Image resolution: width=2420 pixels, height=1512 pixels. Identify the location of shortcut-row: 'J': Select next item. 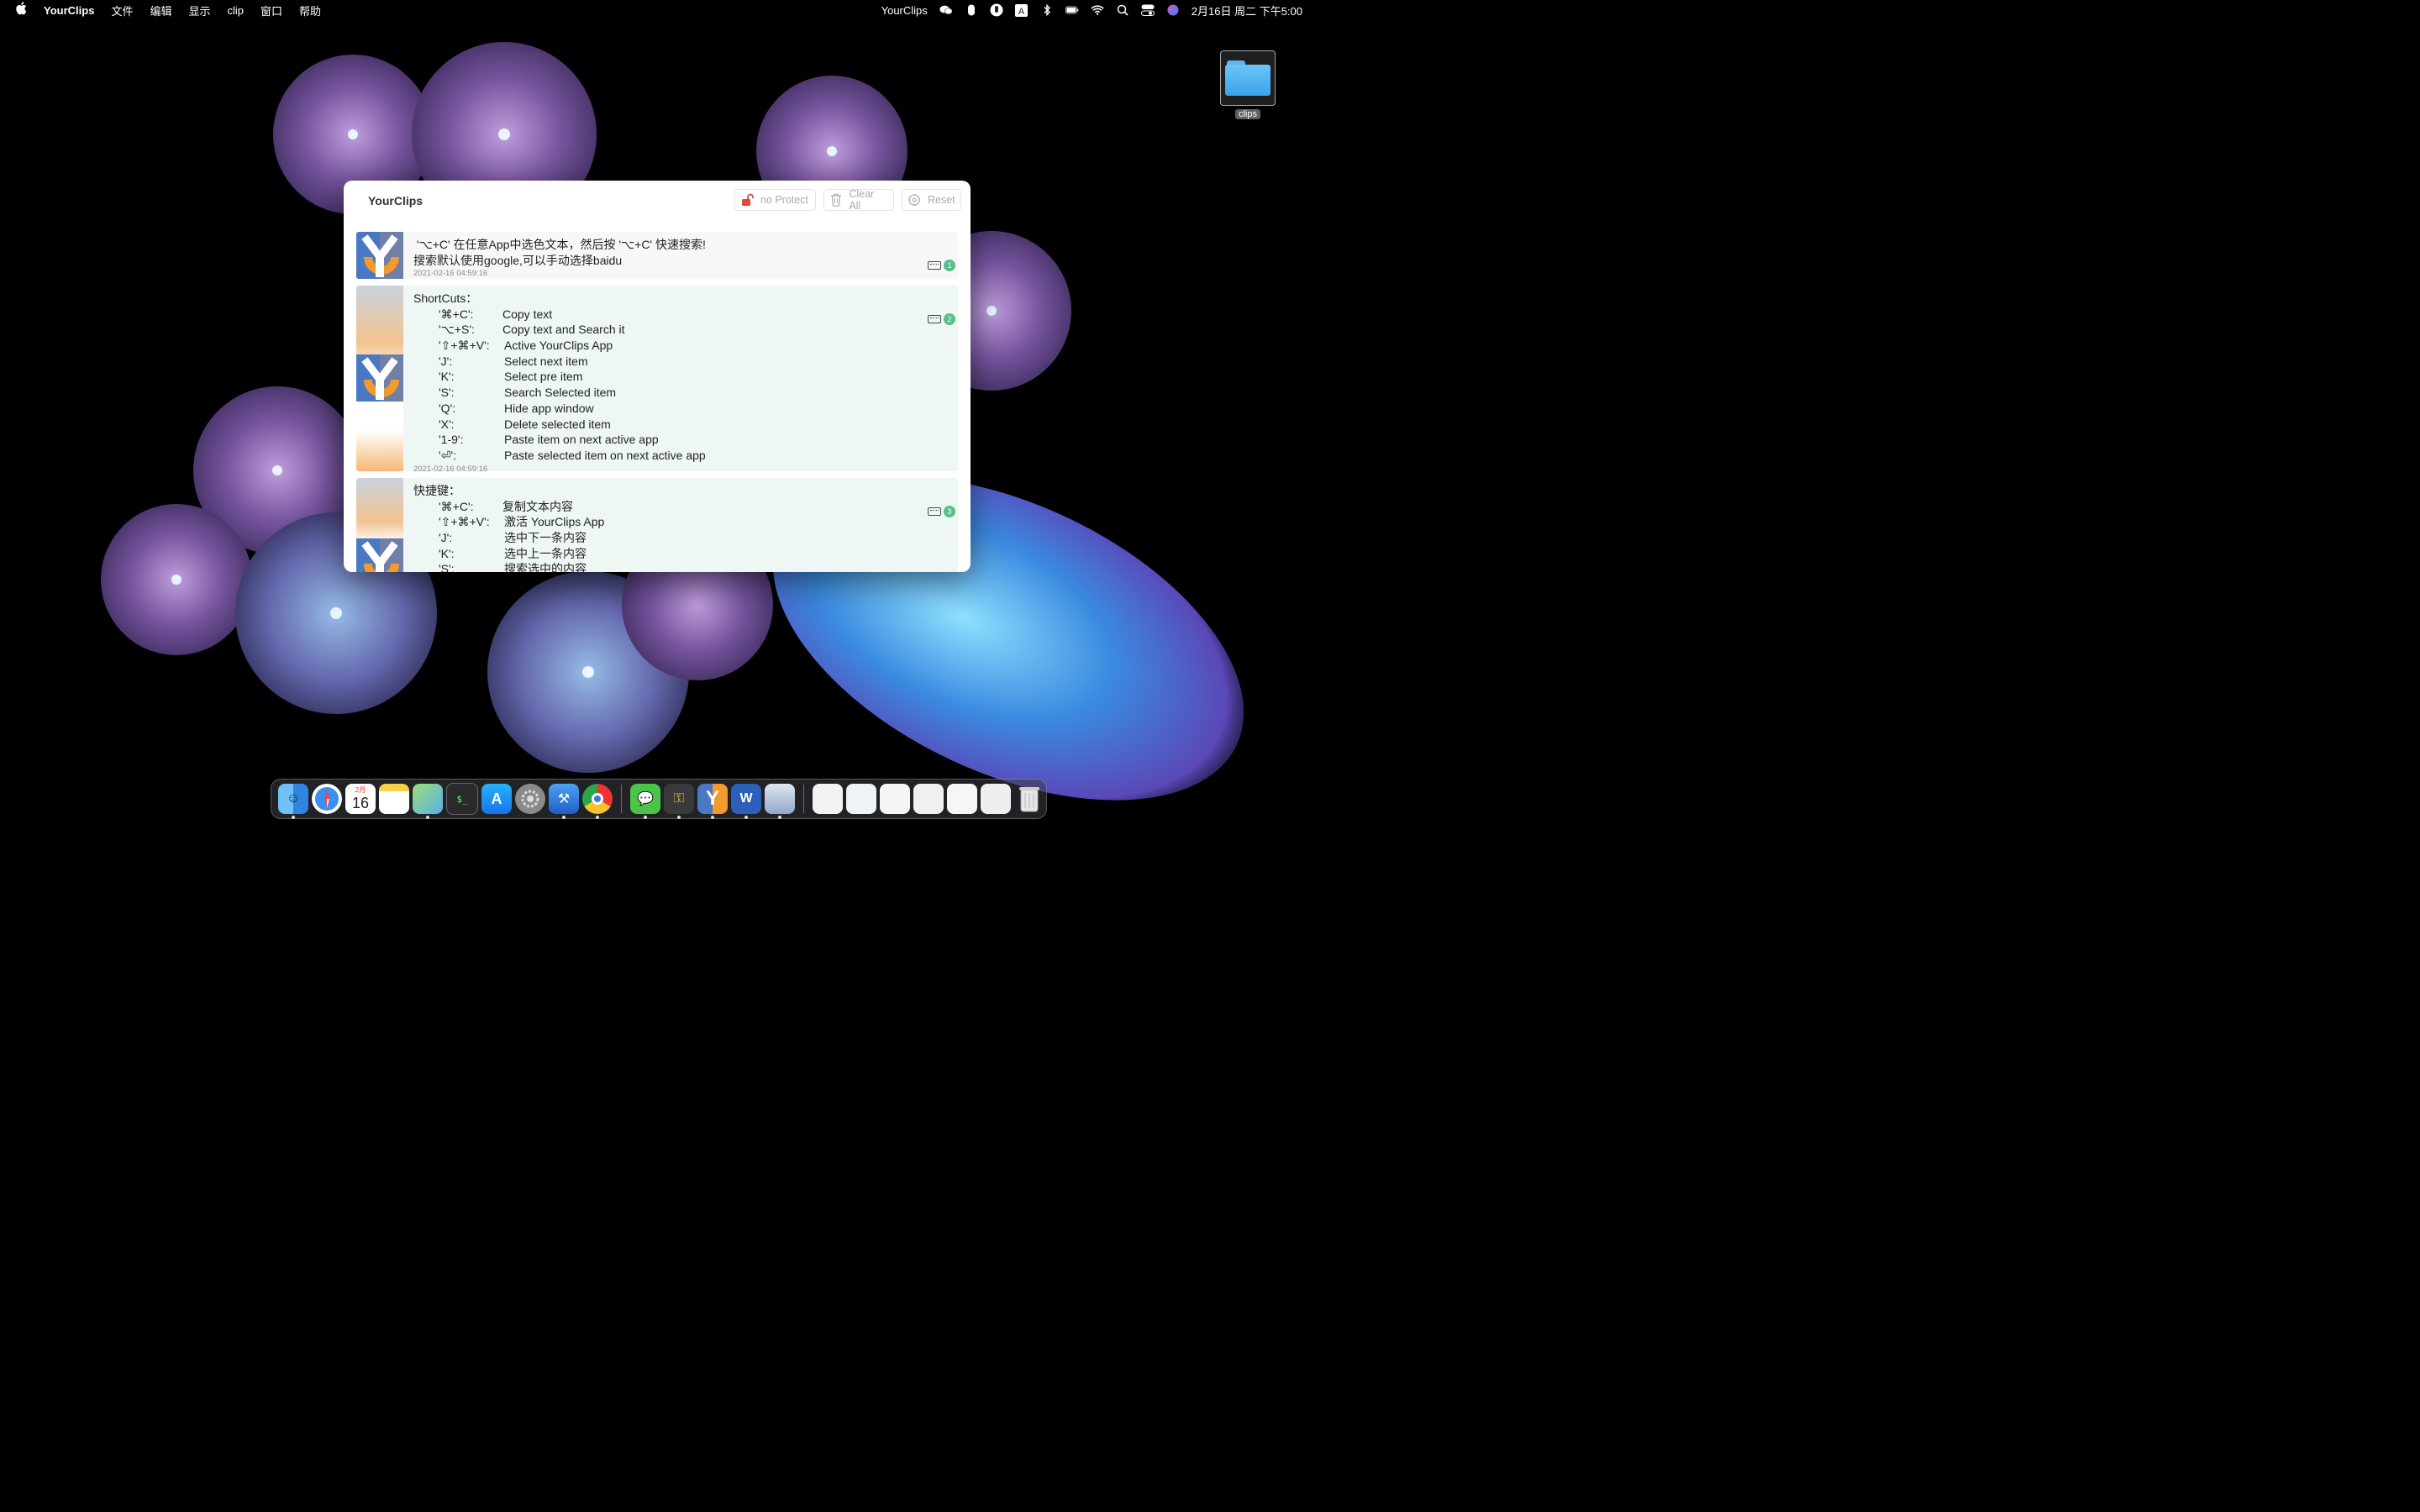
(686, 362).